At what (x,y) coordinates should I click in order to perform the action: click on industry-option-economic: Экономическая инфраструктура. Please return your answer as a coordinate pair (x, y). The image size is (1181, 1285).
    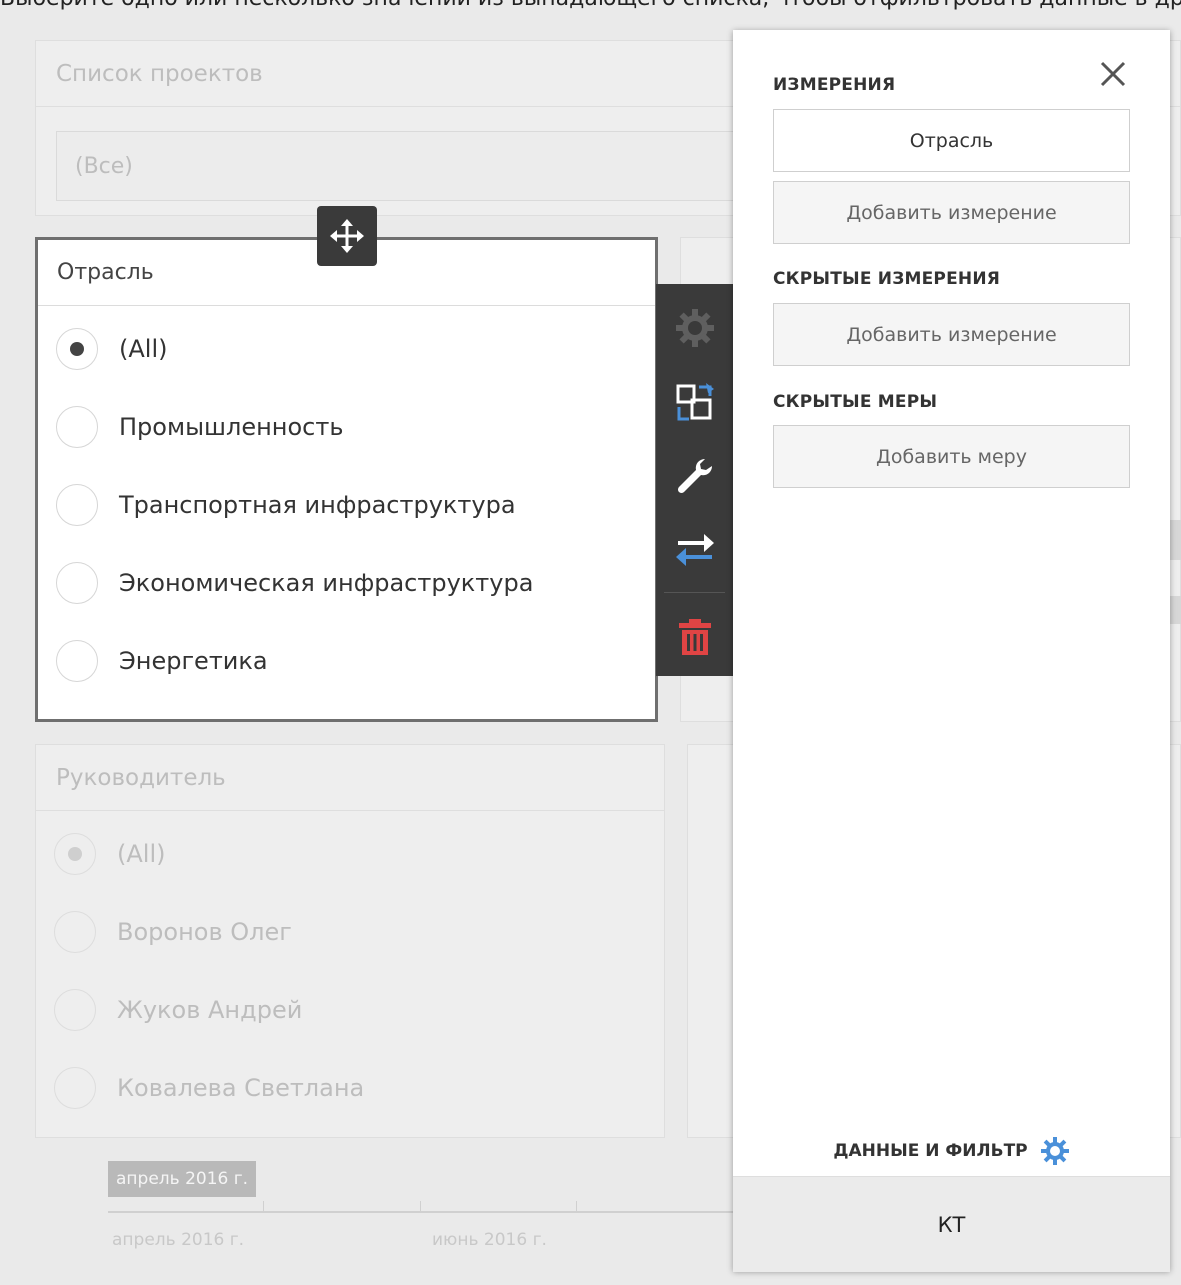
    Looking at the image, I should click on (346, 583).